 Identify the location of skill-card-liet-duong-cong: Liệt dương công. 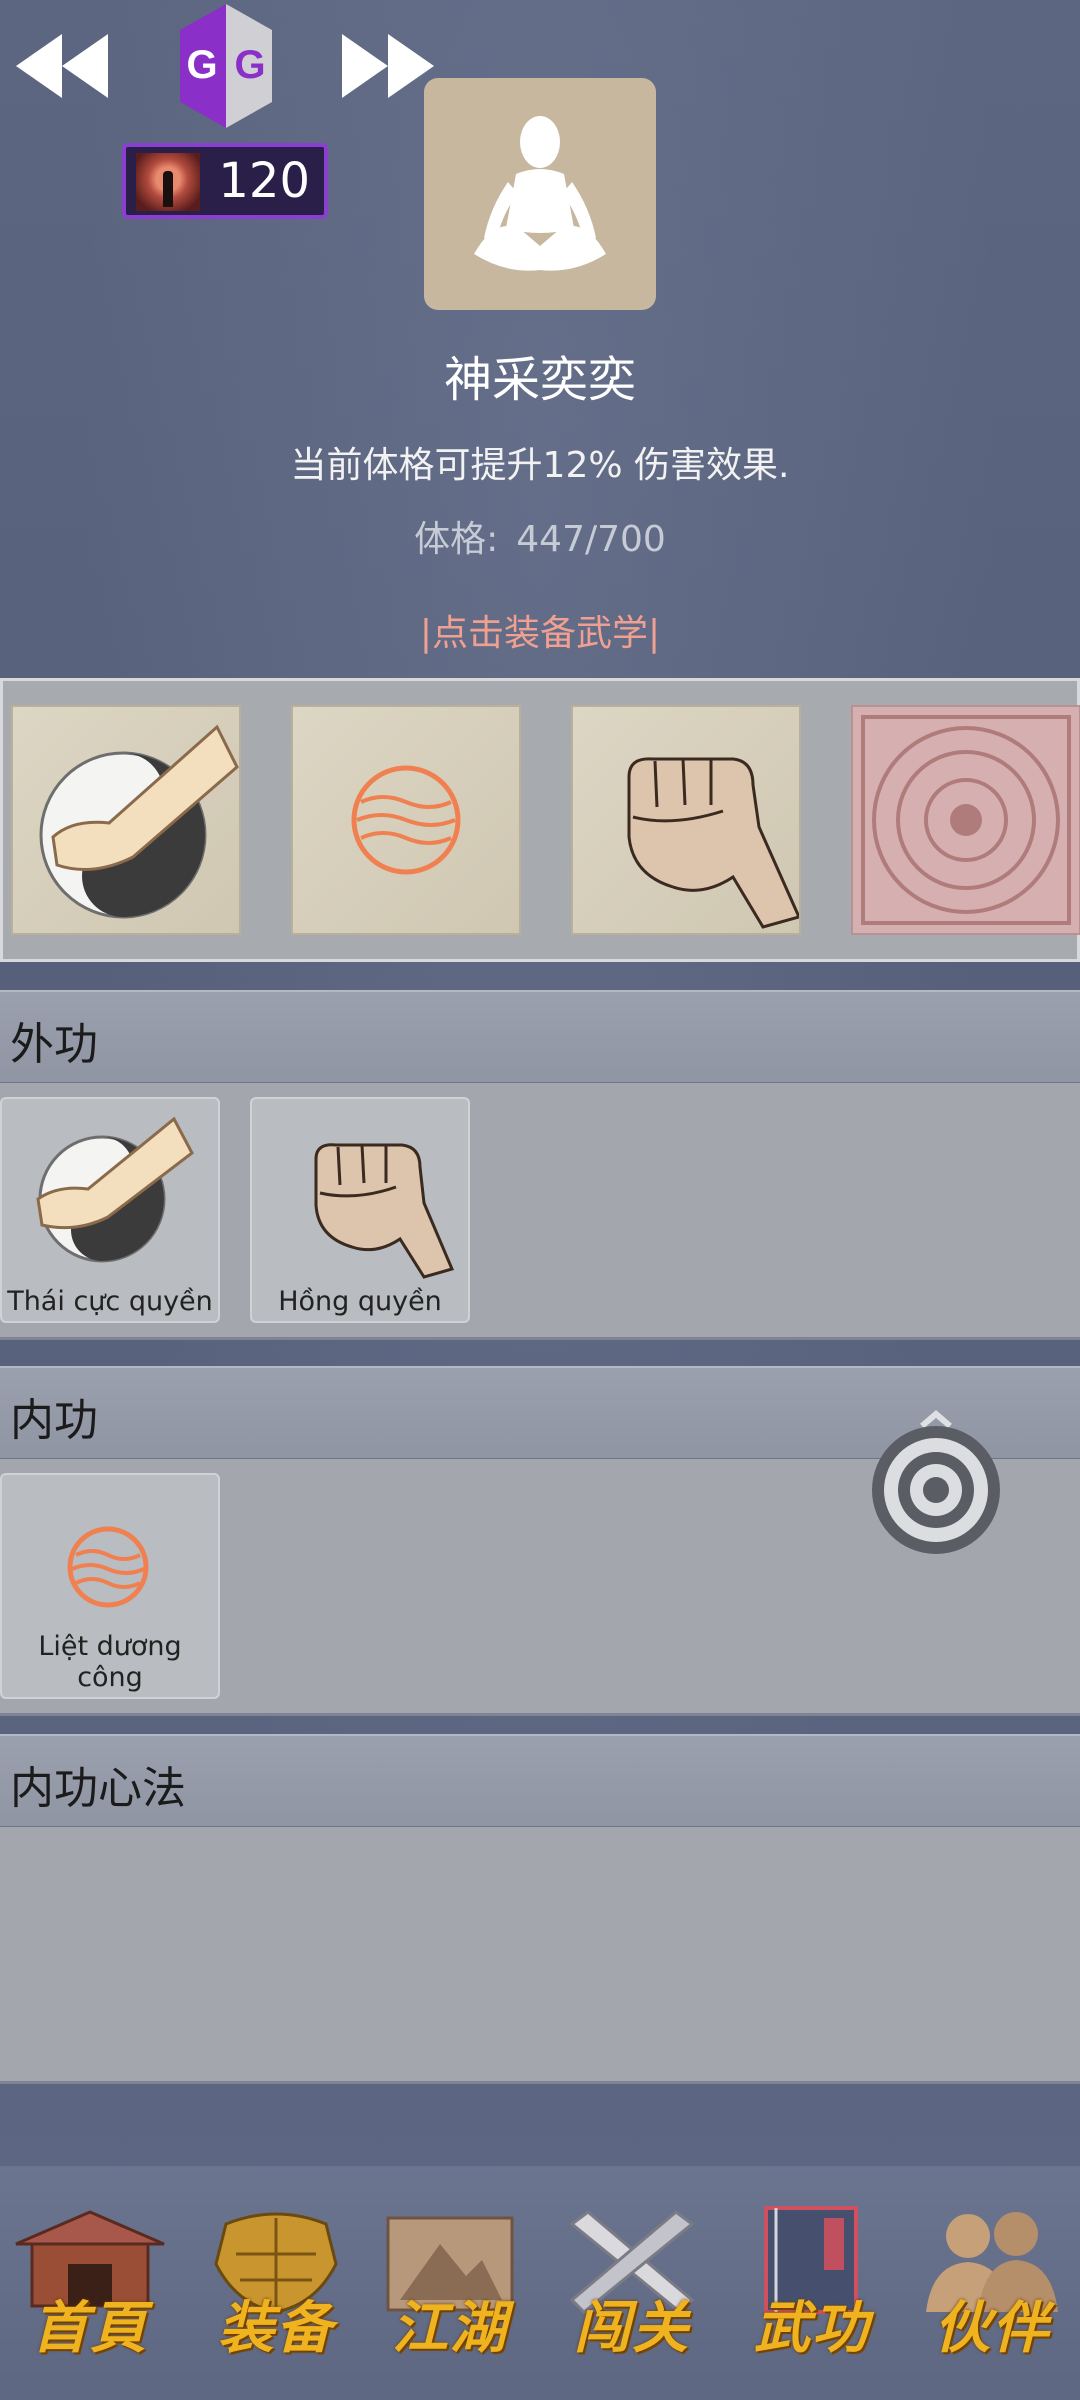
(110, 1586).